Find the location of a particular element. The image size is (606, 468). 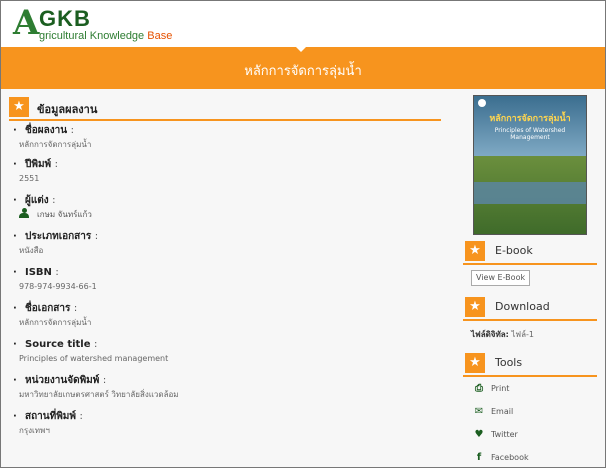

field-label: · หน่วยงานจัดพิมพ์ : is located at coordinates (60, 380).